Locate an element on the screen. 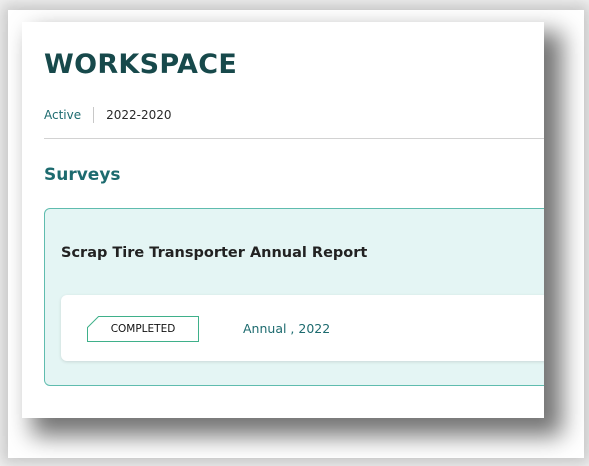  status-badge-label: COMPLETED is located at coordinates (143, 329).